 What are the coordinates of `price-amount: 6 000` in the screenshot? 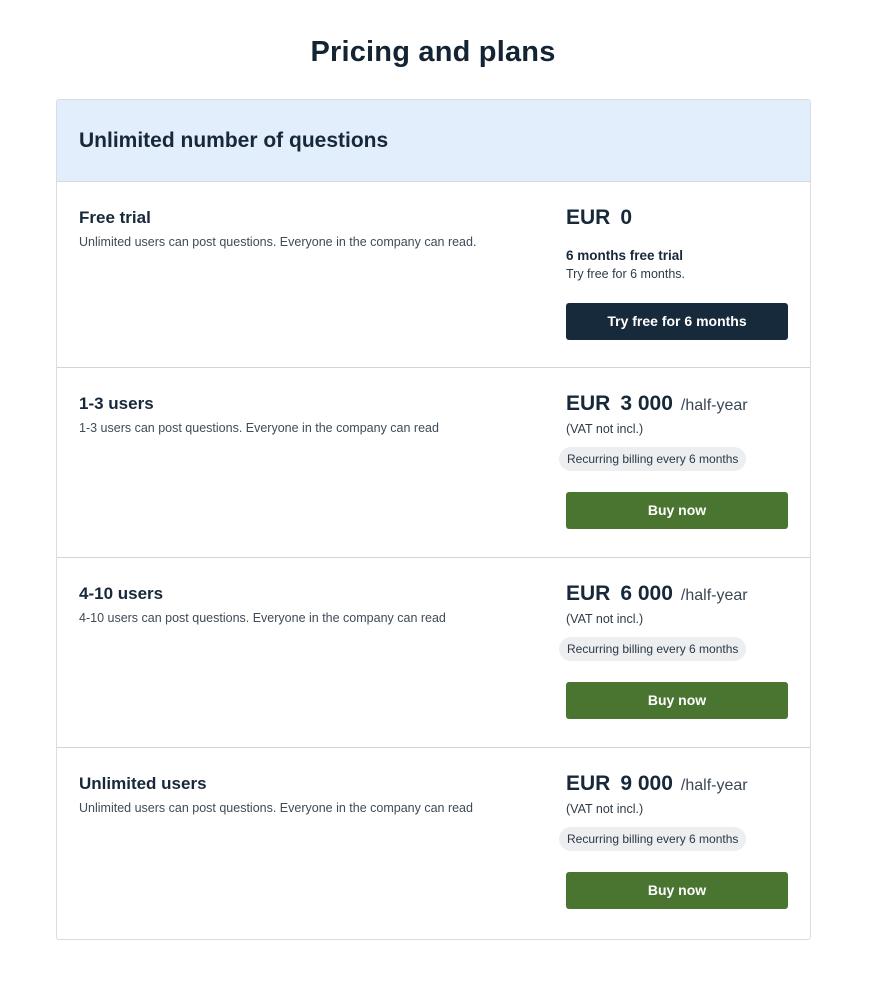 It's located at (646, 593).